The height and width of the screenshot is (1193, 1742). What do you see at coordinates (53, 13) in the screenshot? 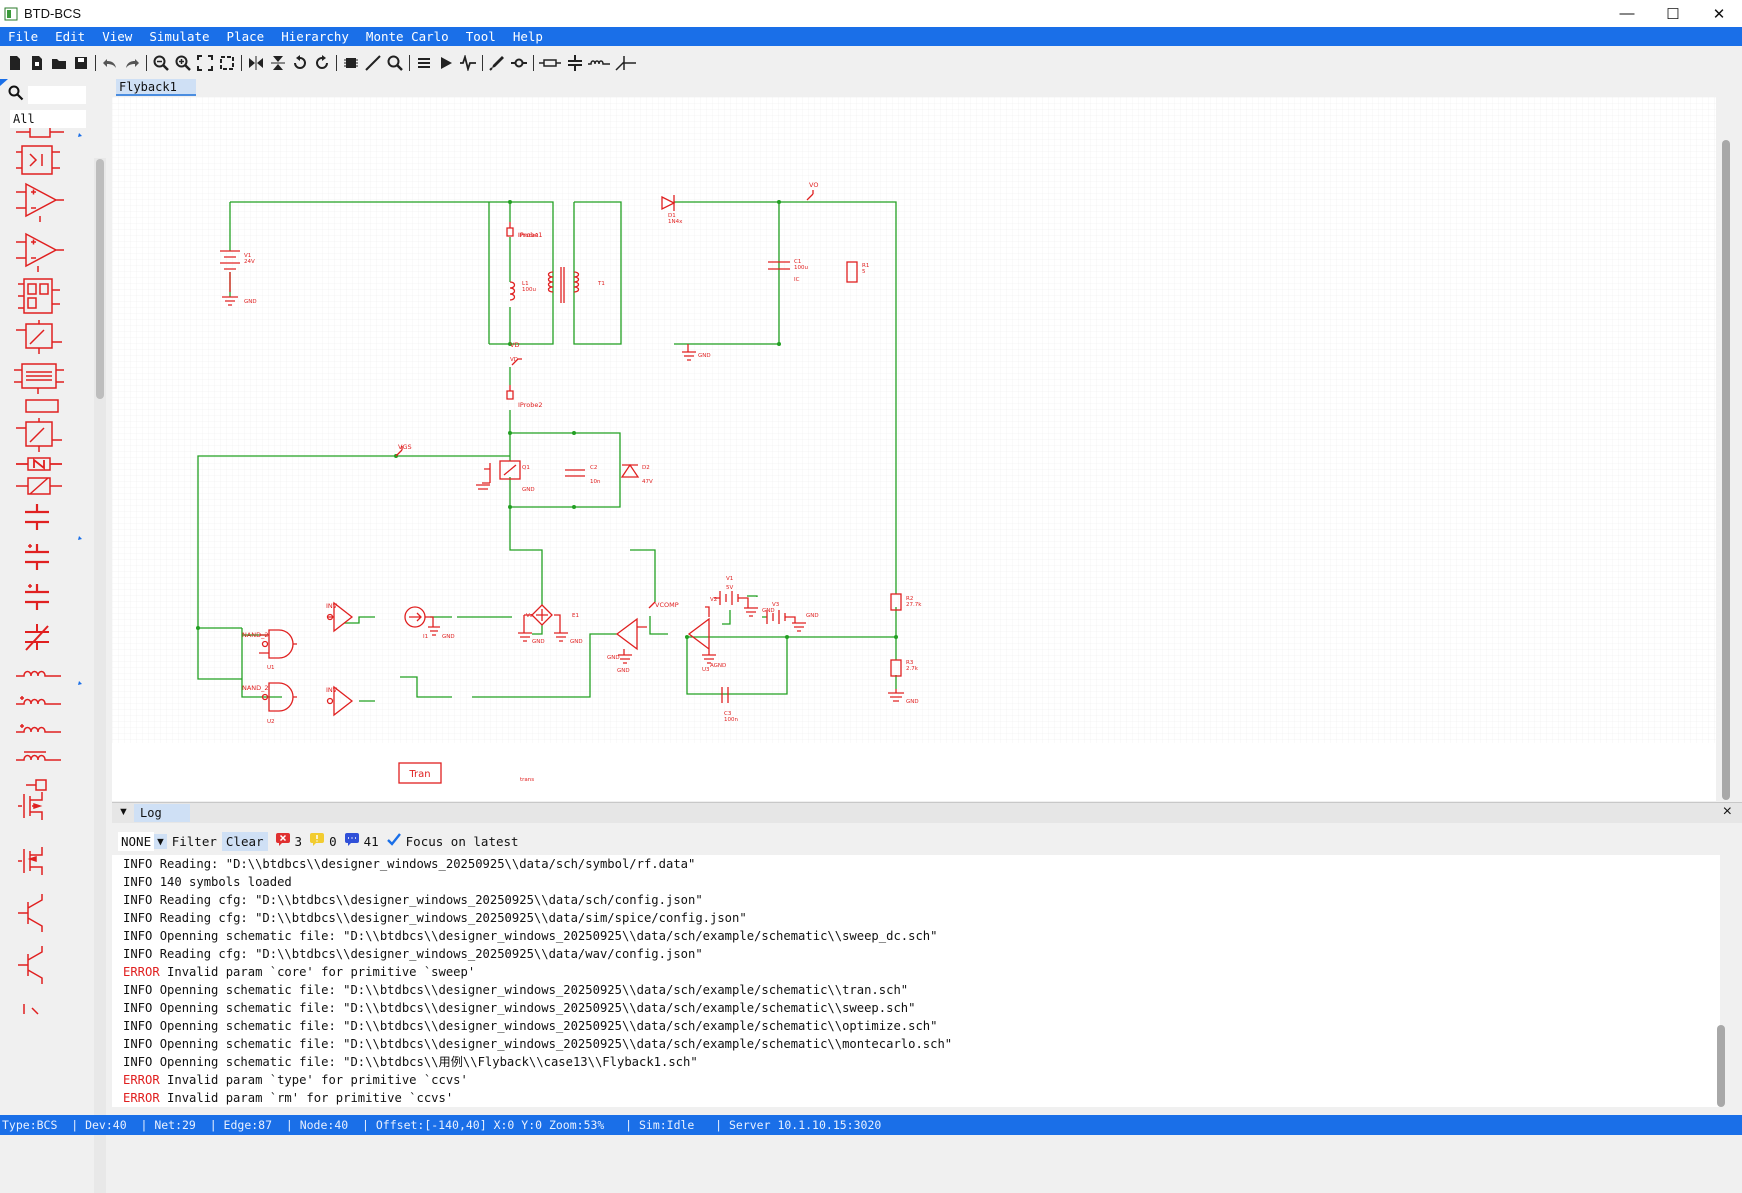
I see `window-title: BTD-BCS` at bounding box center [53, 13].